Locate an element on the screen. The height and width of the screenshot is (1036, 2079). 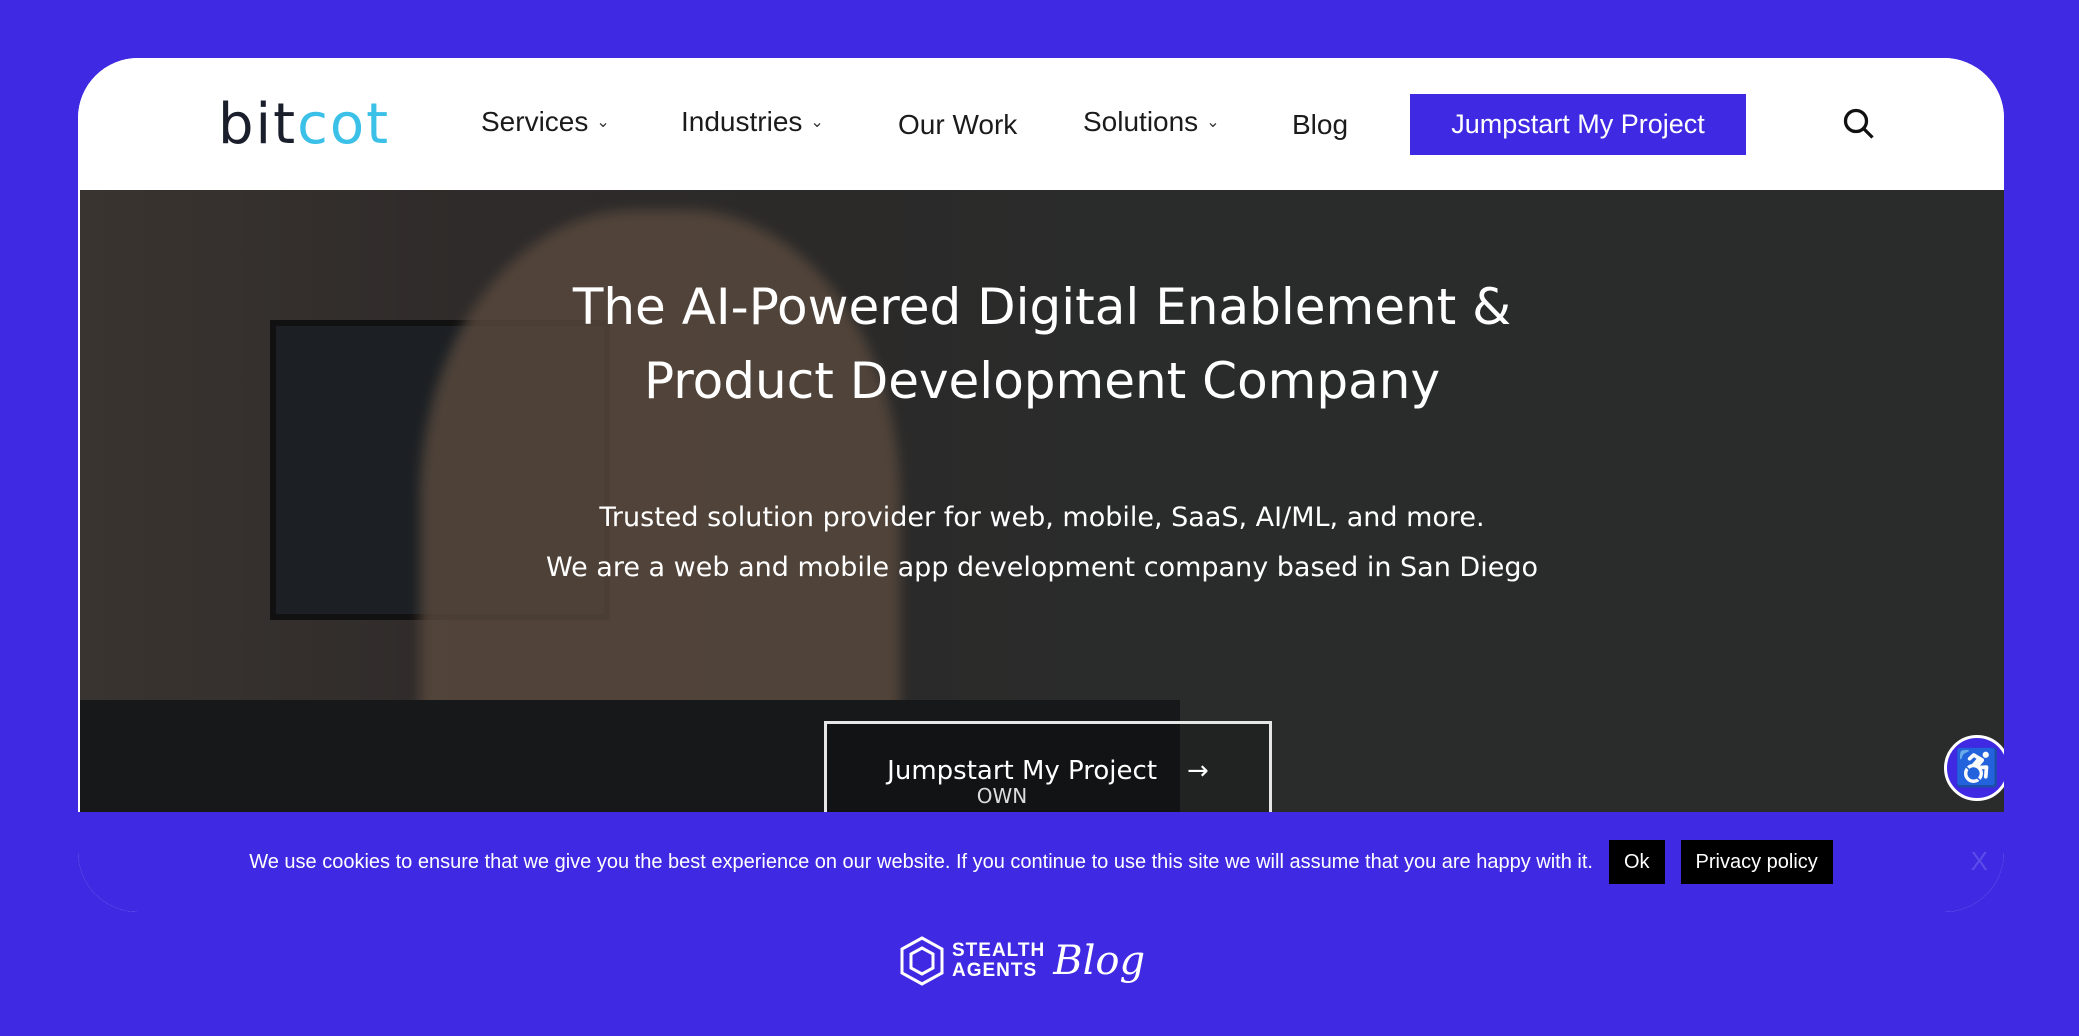
nav-label: Blog is located at coordinates (1320, 124).